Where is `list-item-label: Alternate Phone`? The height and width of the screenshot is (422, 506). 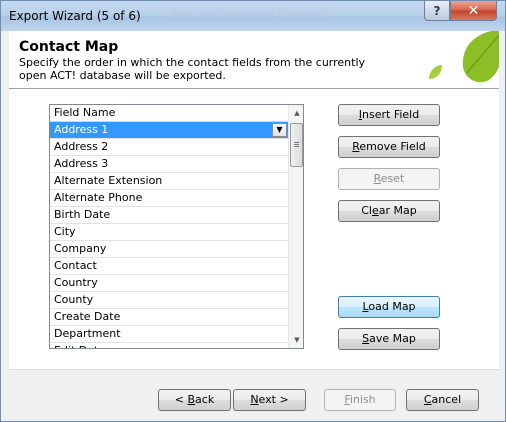 list-item-label: Alternate Phone is located at coordinates (98, 197).